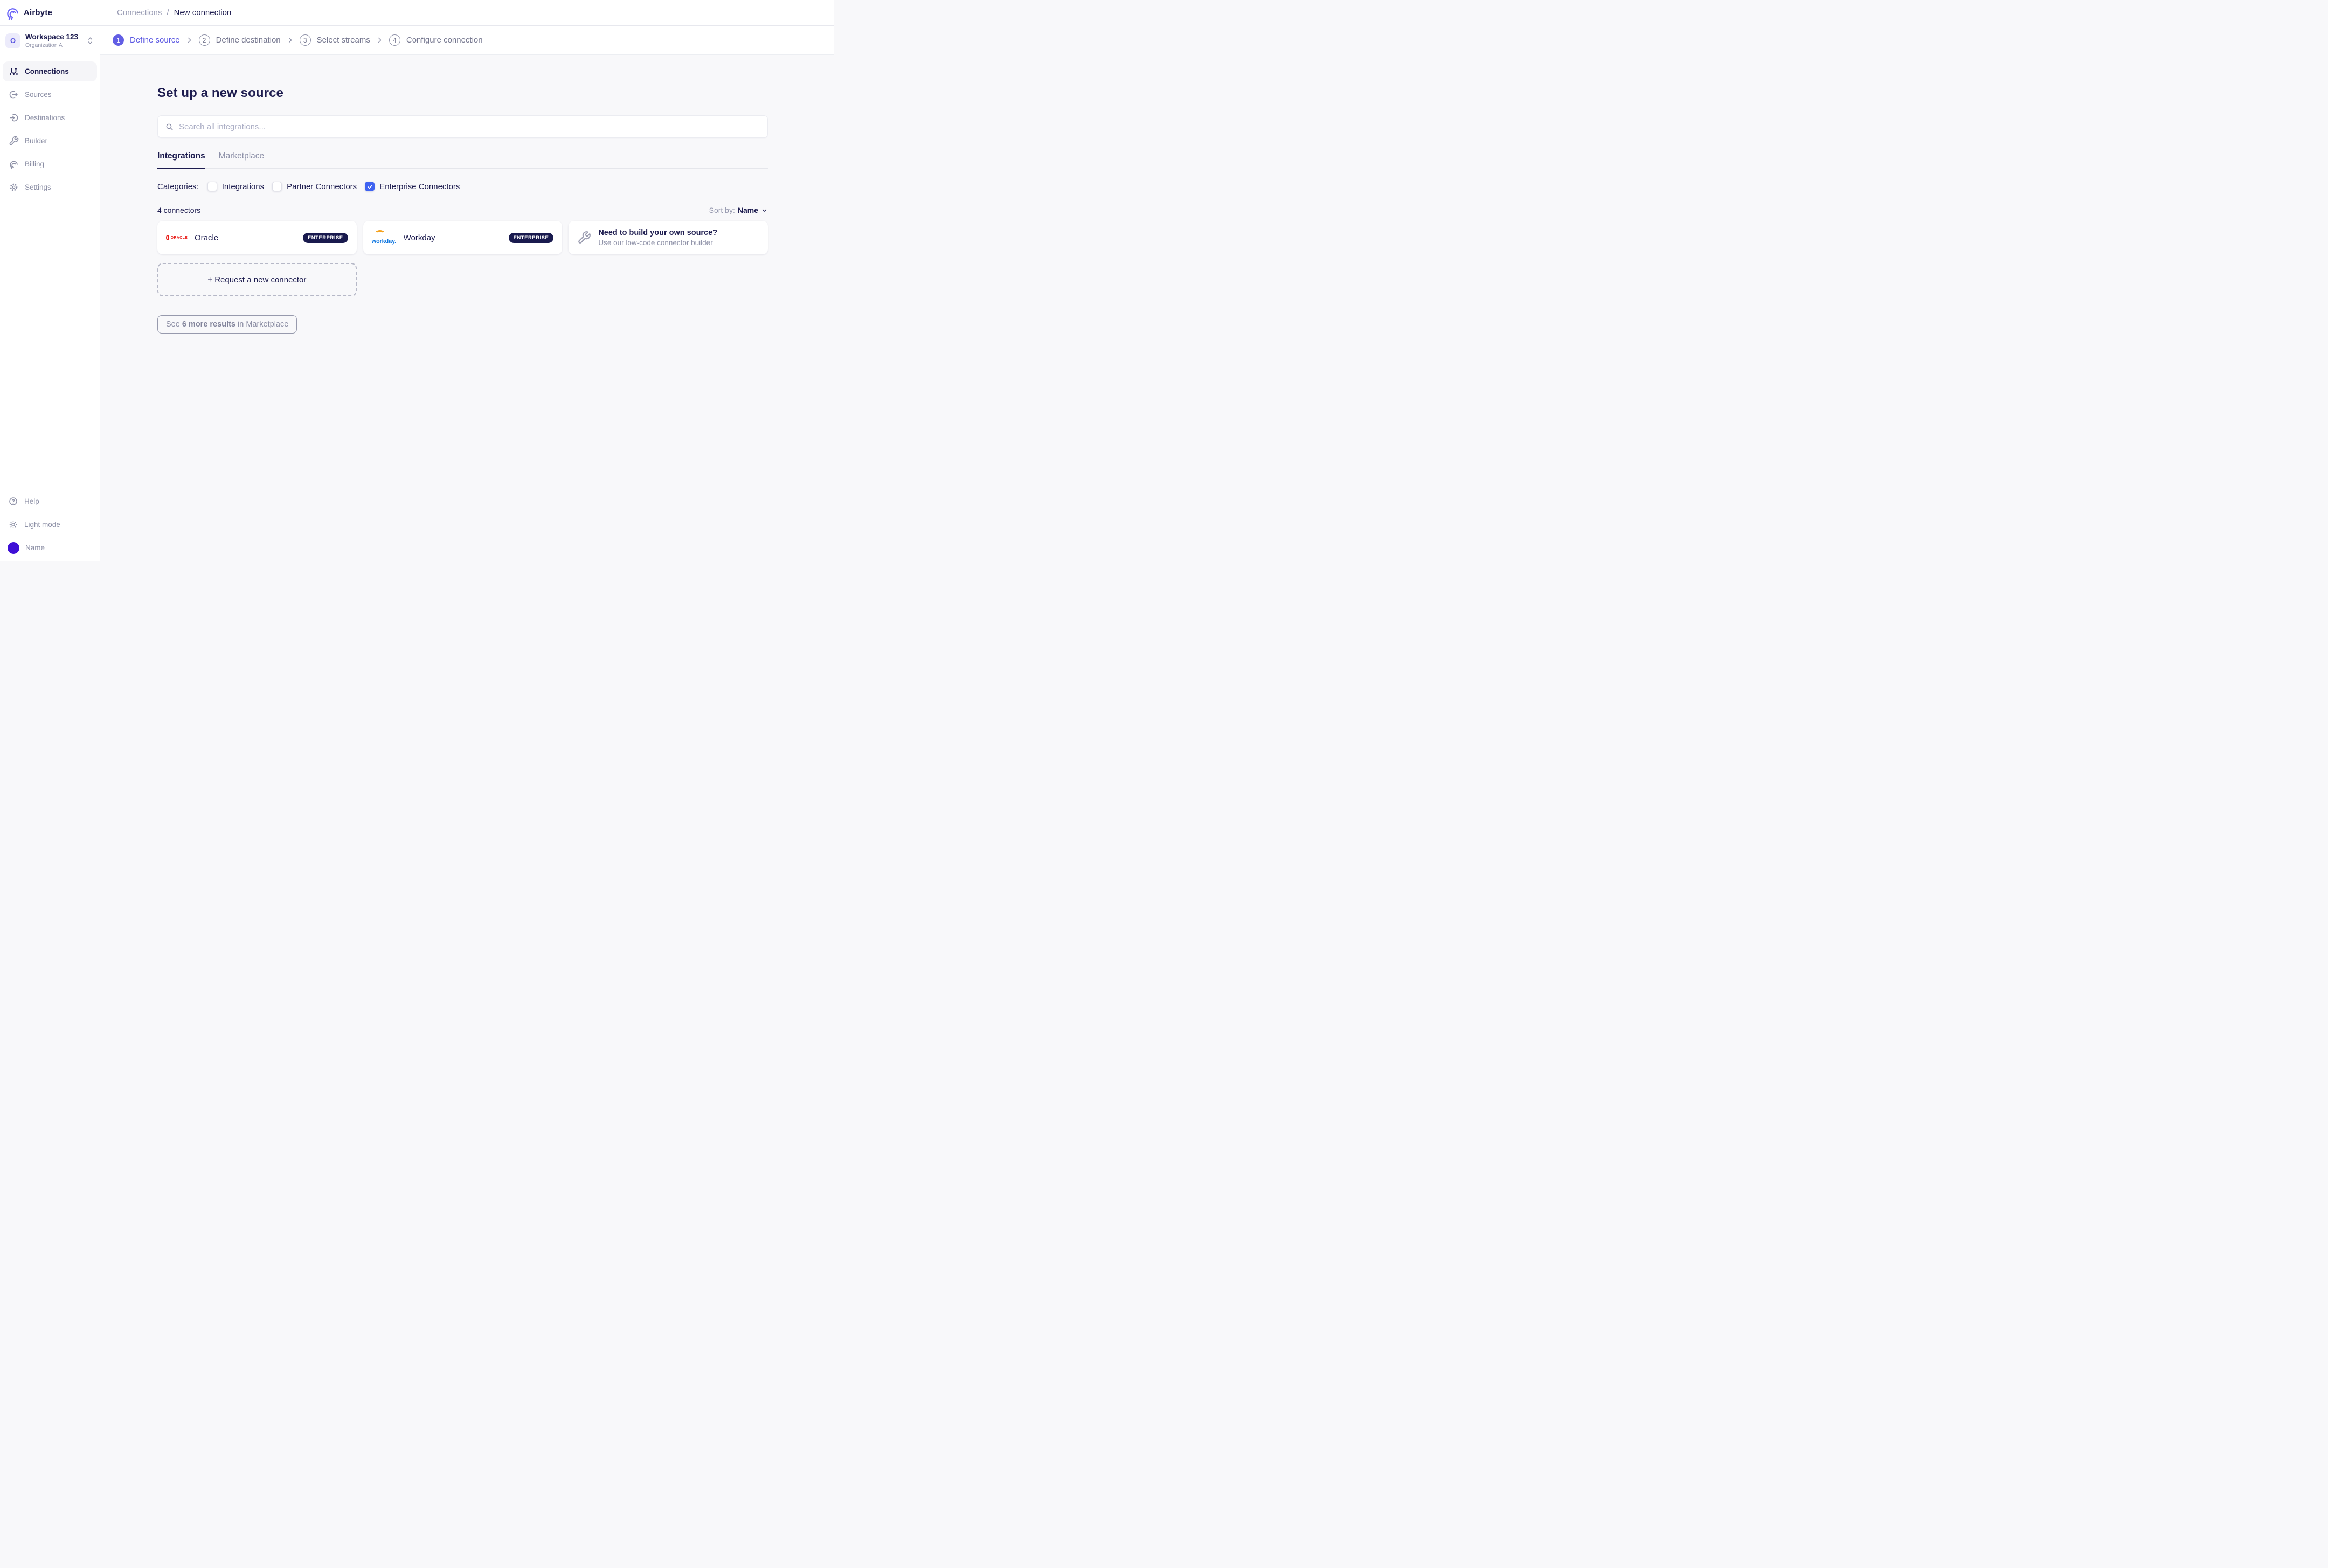 Image resolution: width=2328 pixels, height=1568 pixels. I want to click on step-label: Configure connection, so click(444, 40).